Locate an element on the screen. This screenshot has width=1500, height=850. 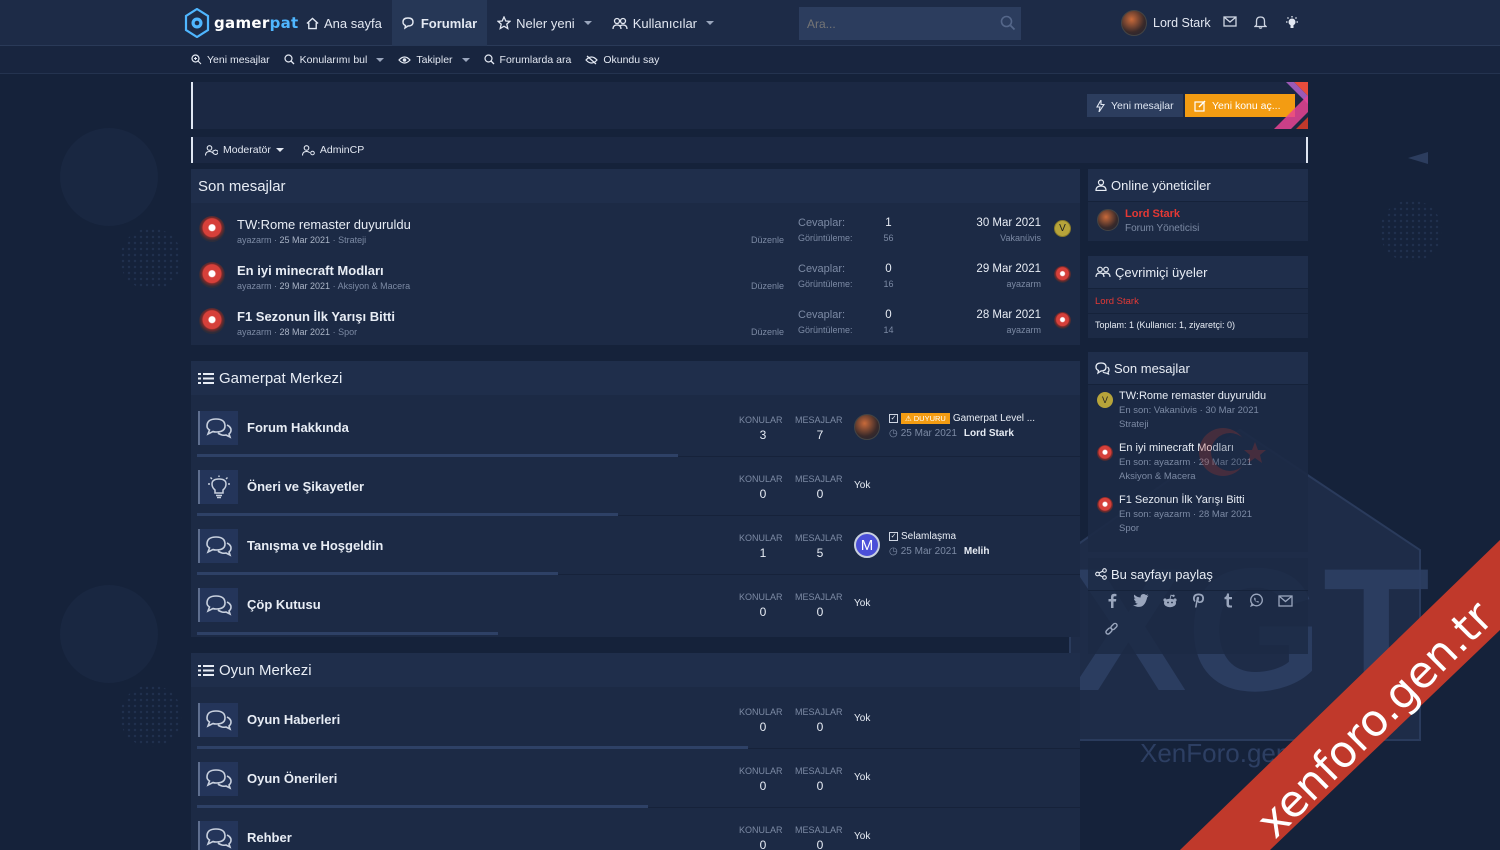
widget-header: Son mesajlar is located at coordinates (1198, 368).